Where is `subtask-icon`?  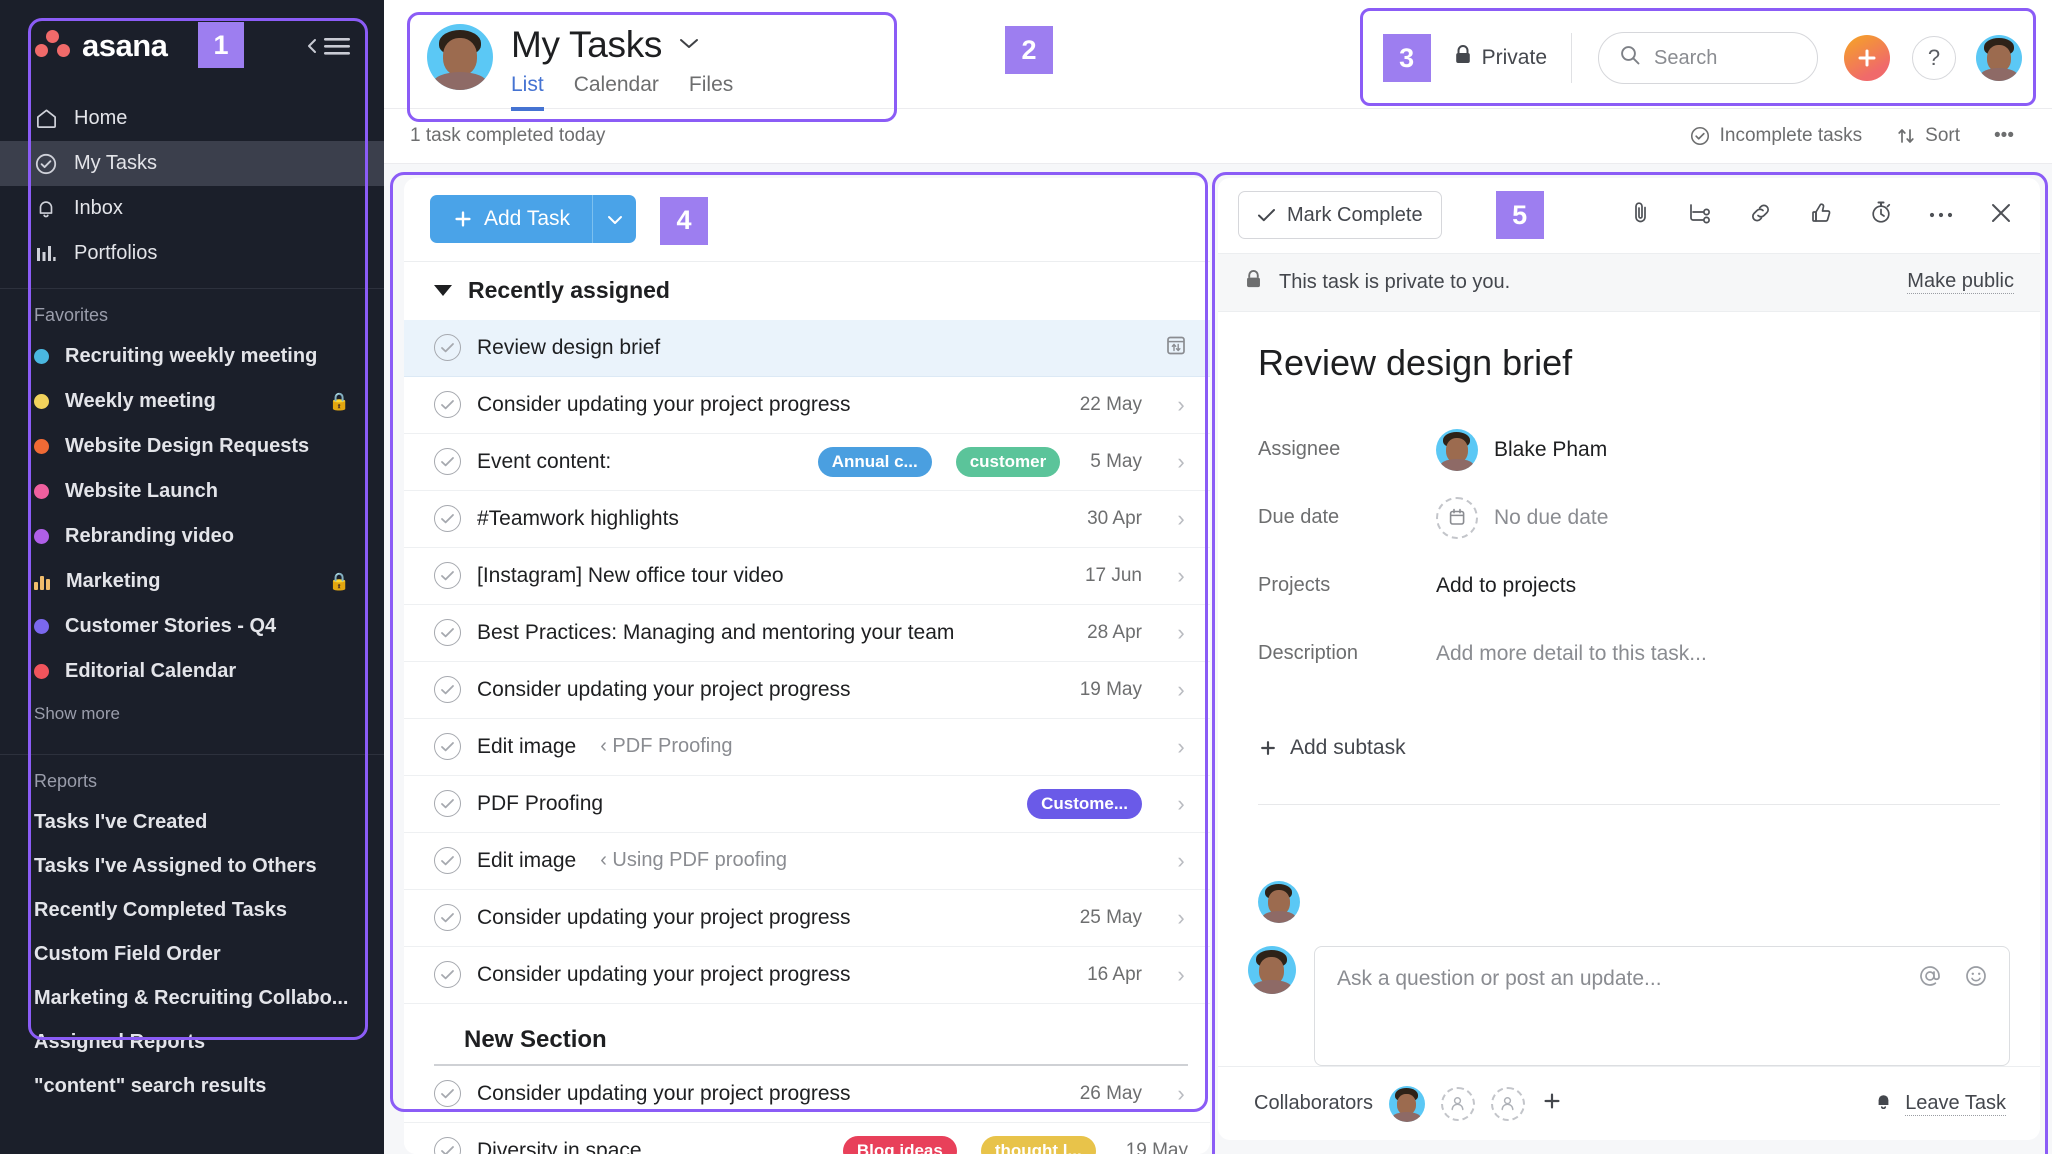 subtask-icon is located at coordinates (1700, 215).